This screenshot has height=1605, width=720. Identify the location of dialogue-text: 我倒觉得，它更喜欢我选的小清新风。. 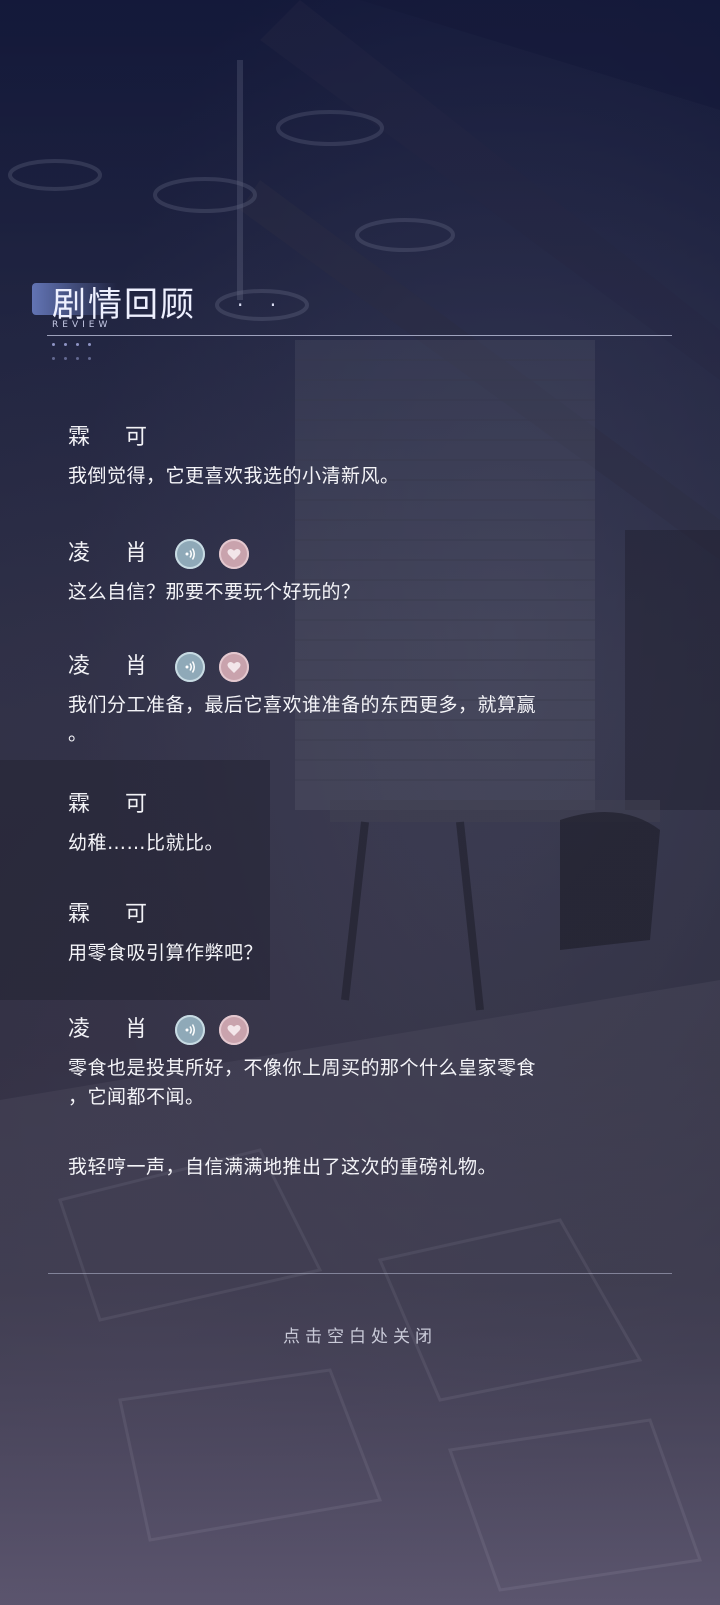
(234, 476).